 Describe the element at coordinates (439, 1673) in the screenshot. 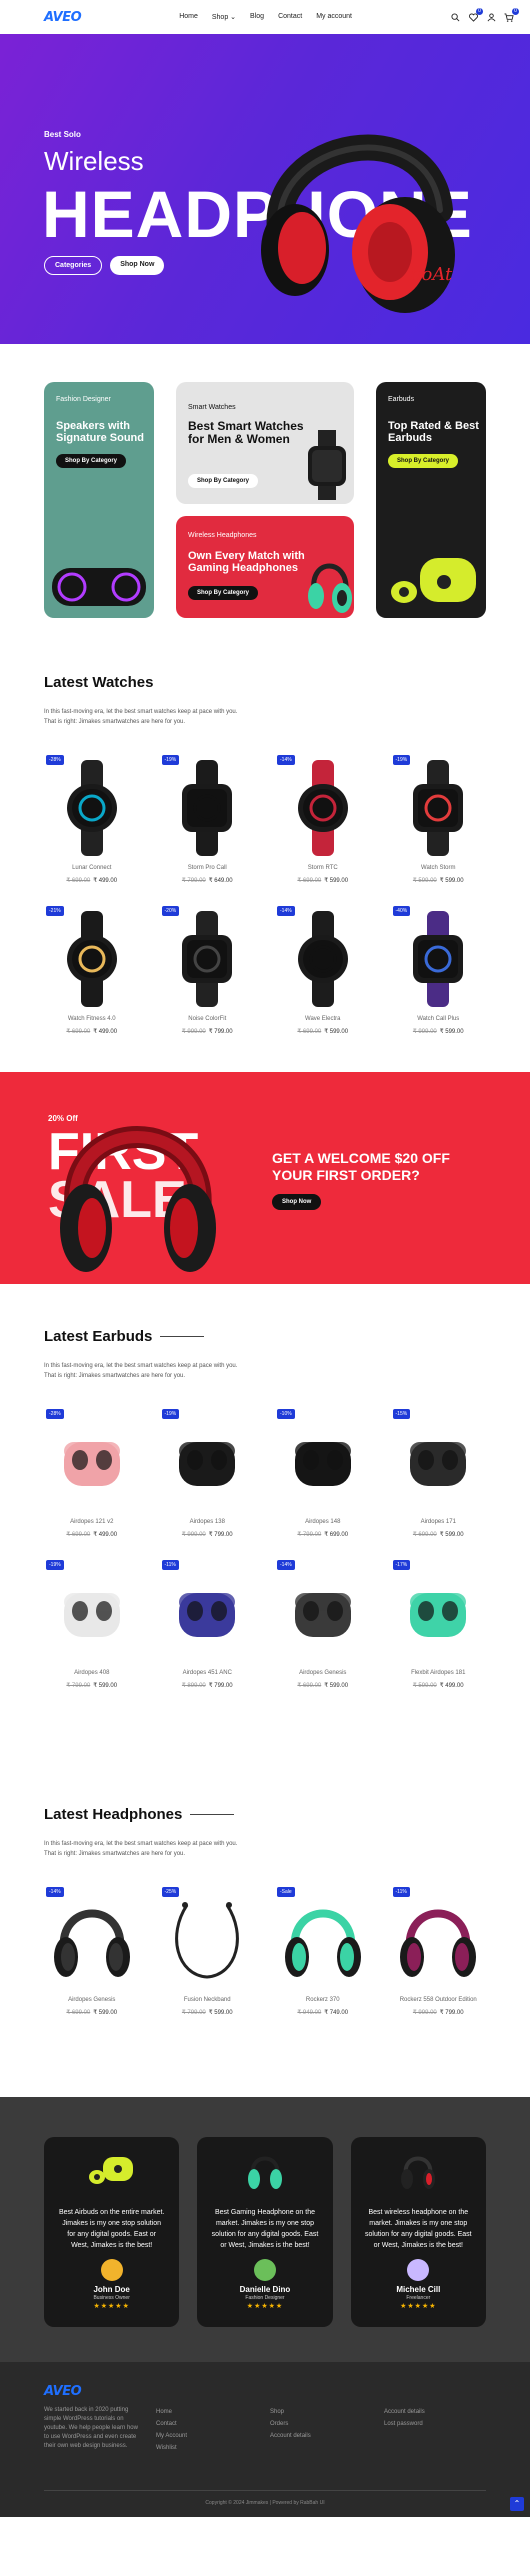

I see `product-name: Flexbit Airdopes 181` at that location.